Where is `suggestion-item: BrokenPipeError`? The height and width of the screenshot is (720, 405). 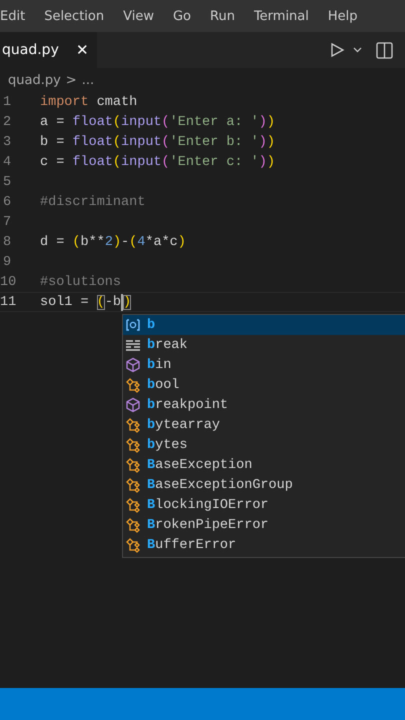 suggestion-item: BrokenPipeError is located at coordinates (264, 525).